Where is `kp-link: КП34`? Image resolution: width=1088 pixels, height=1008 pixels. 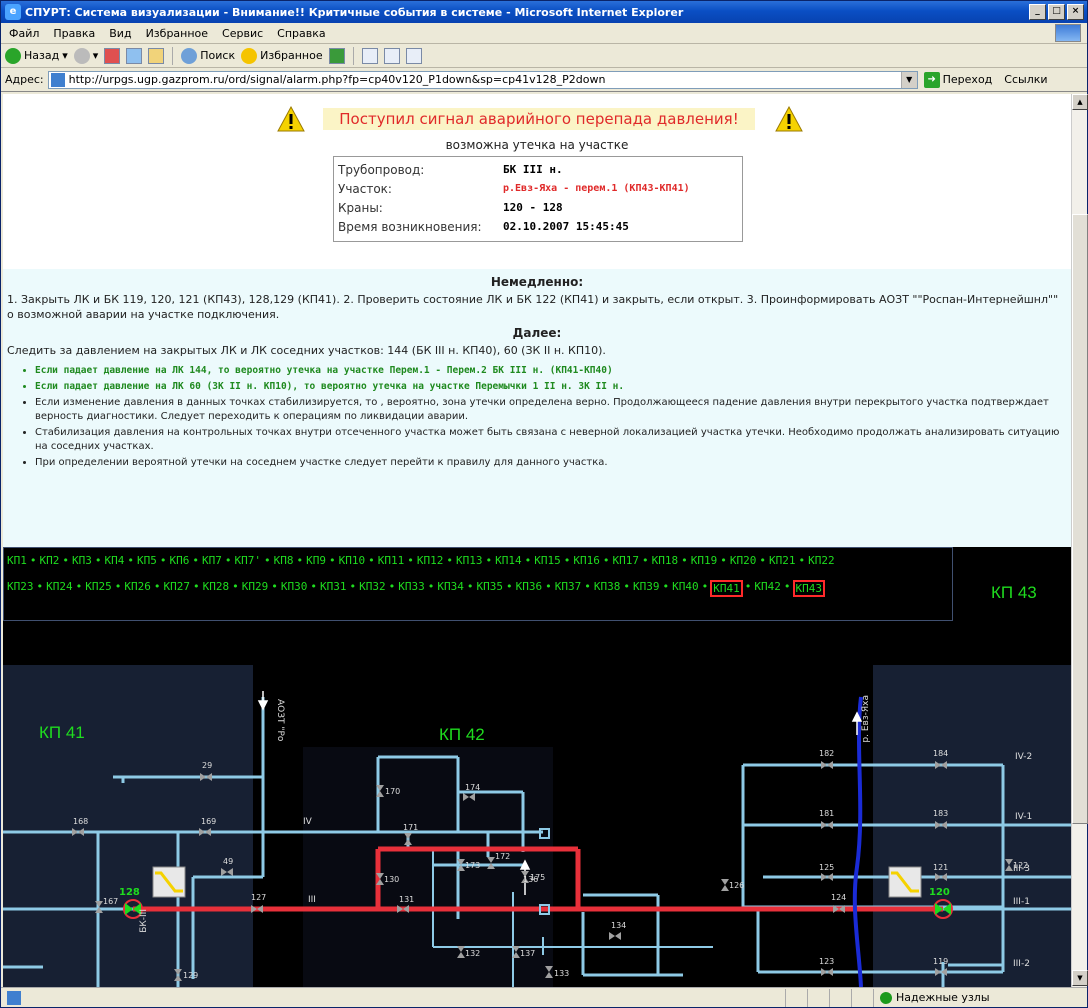
kp-link: КП34 is located at coordinates (450, 588).